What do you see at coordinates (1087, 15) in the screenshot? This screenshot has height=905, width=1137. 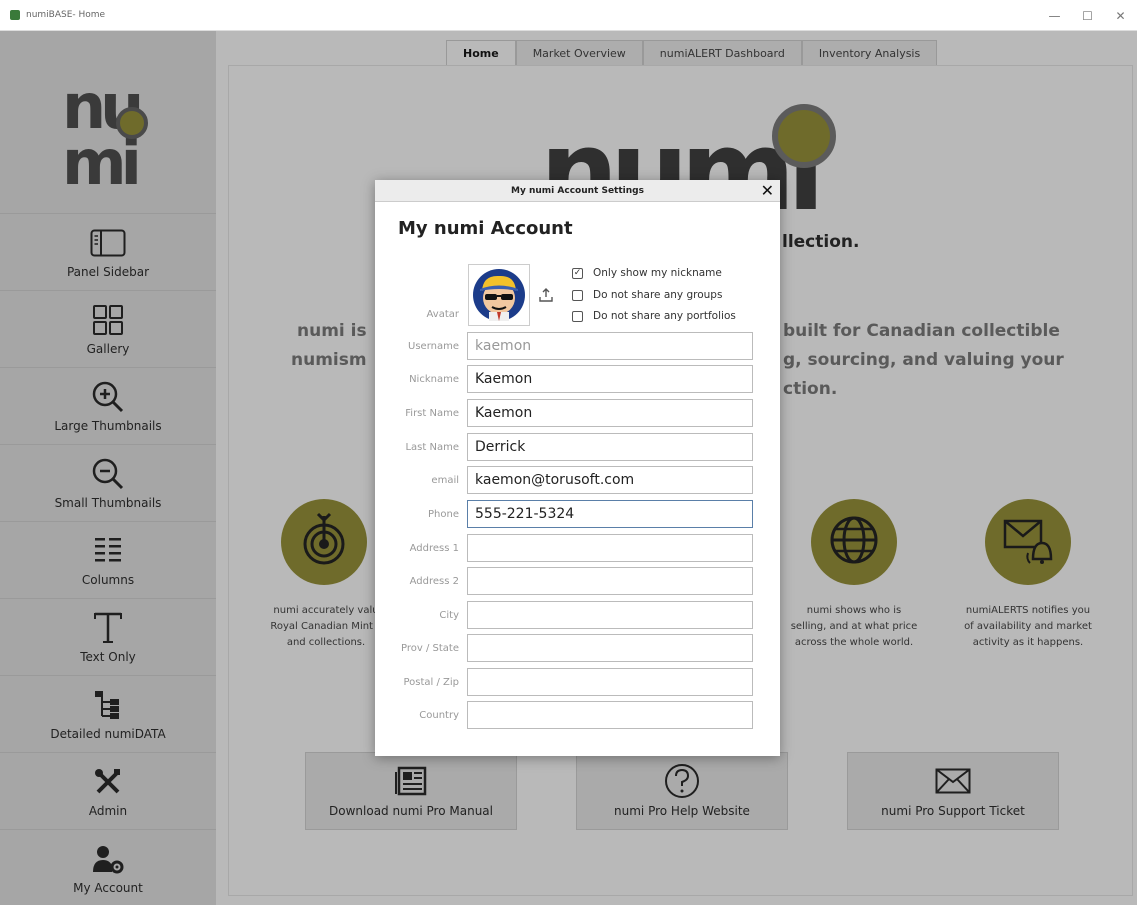 I see `maximize-button: ☐` at bounding box center [1087, 15].